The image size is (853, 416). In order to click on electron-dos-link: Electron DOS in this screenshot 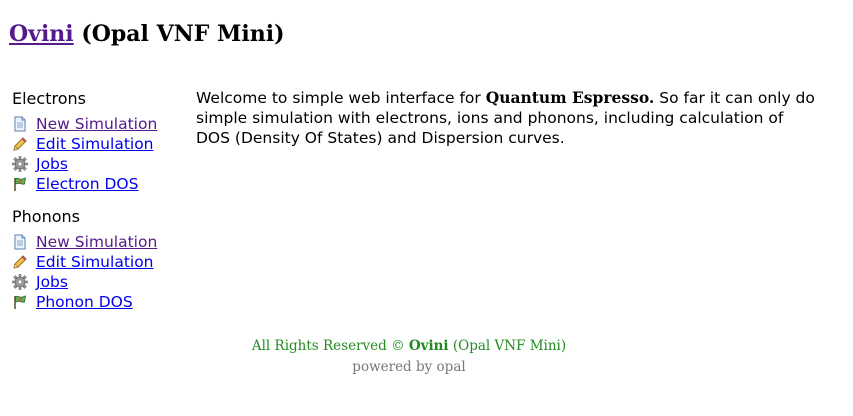, I will do `click(84, 184)`.